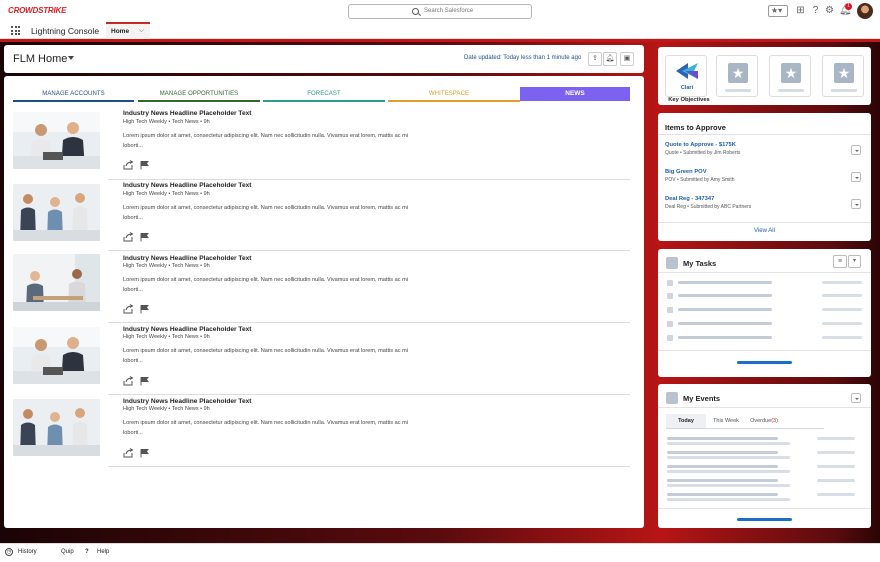 The image size is (880, 562). Describe the element at coordinates (67, 552) in the screenshot. I see `utility-quip: Quip` at that location.